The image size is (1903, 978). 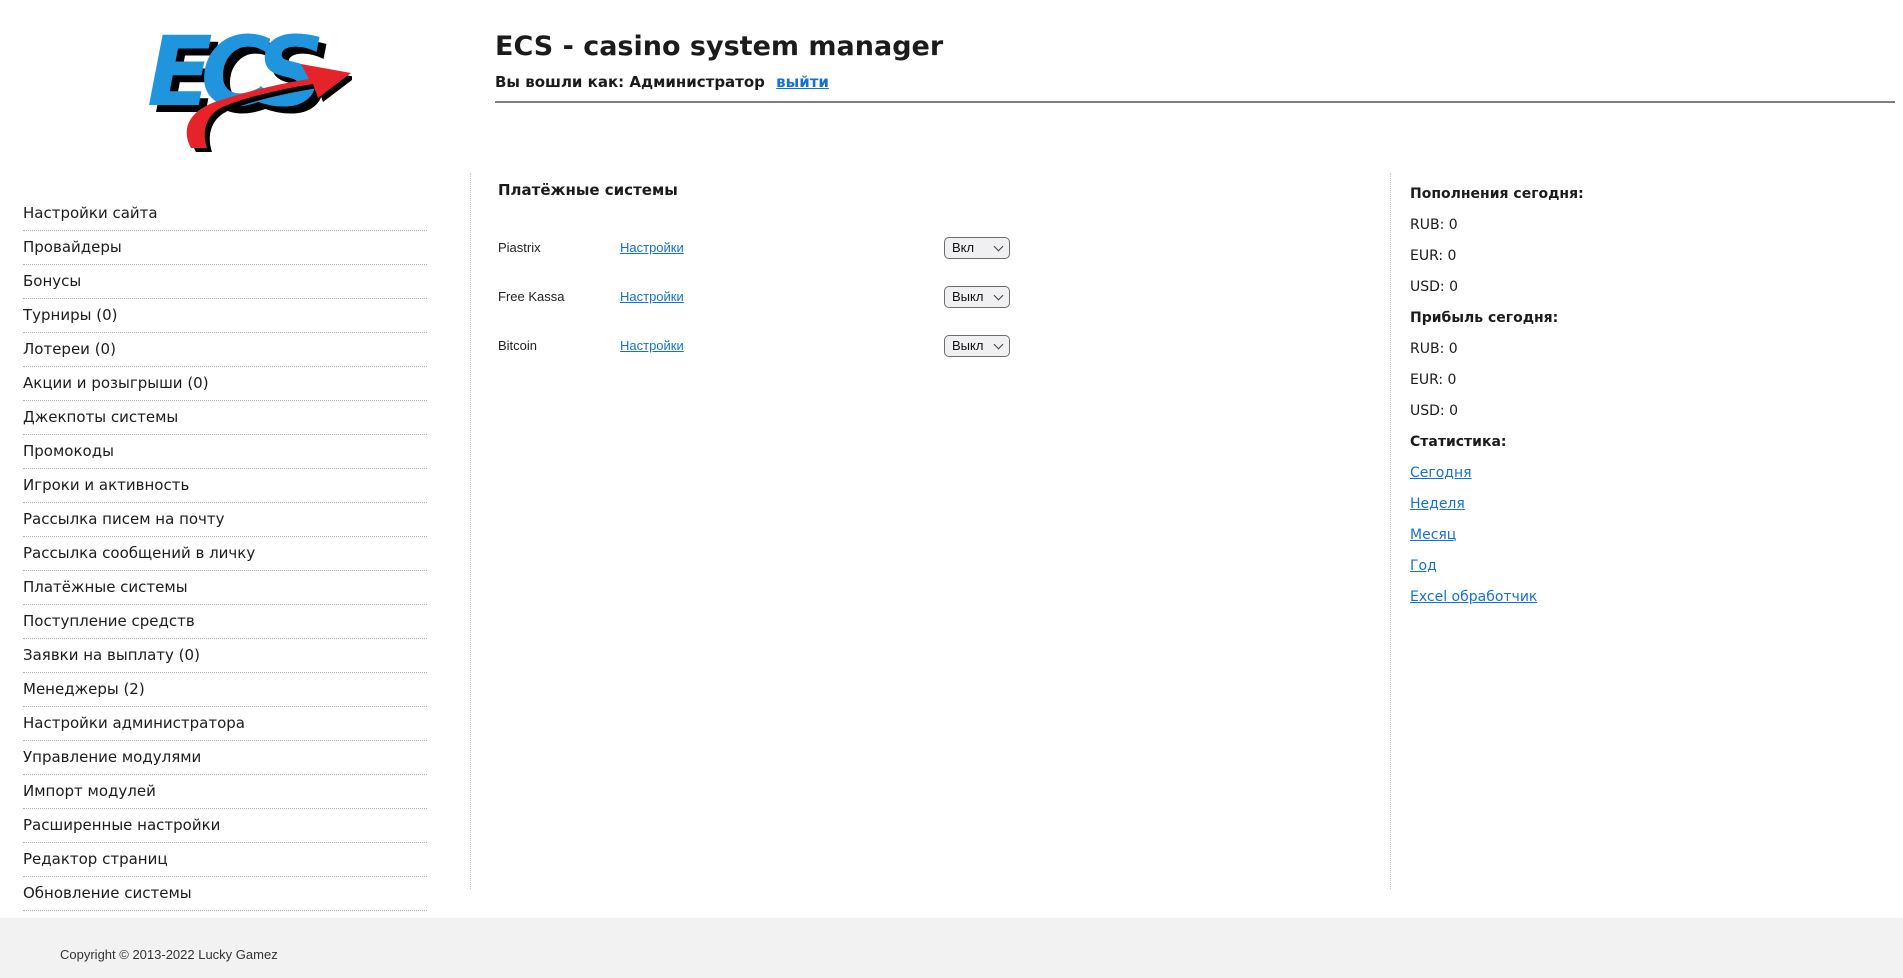 I want to click on sidebar-item-module-management: Управление модулями, so click(x=225, y=758).